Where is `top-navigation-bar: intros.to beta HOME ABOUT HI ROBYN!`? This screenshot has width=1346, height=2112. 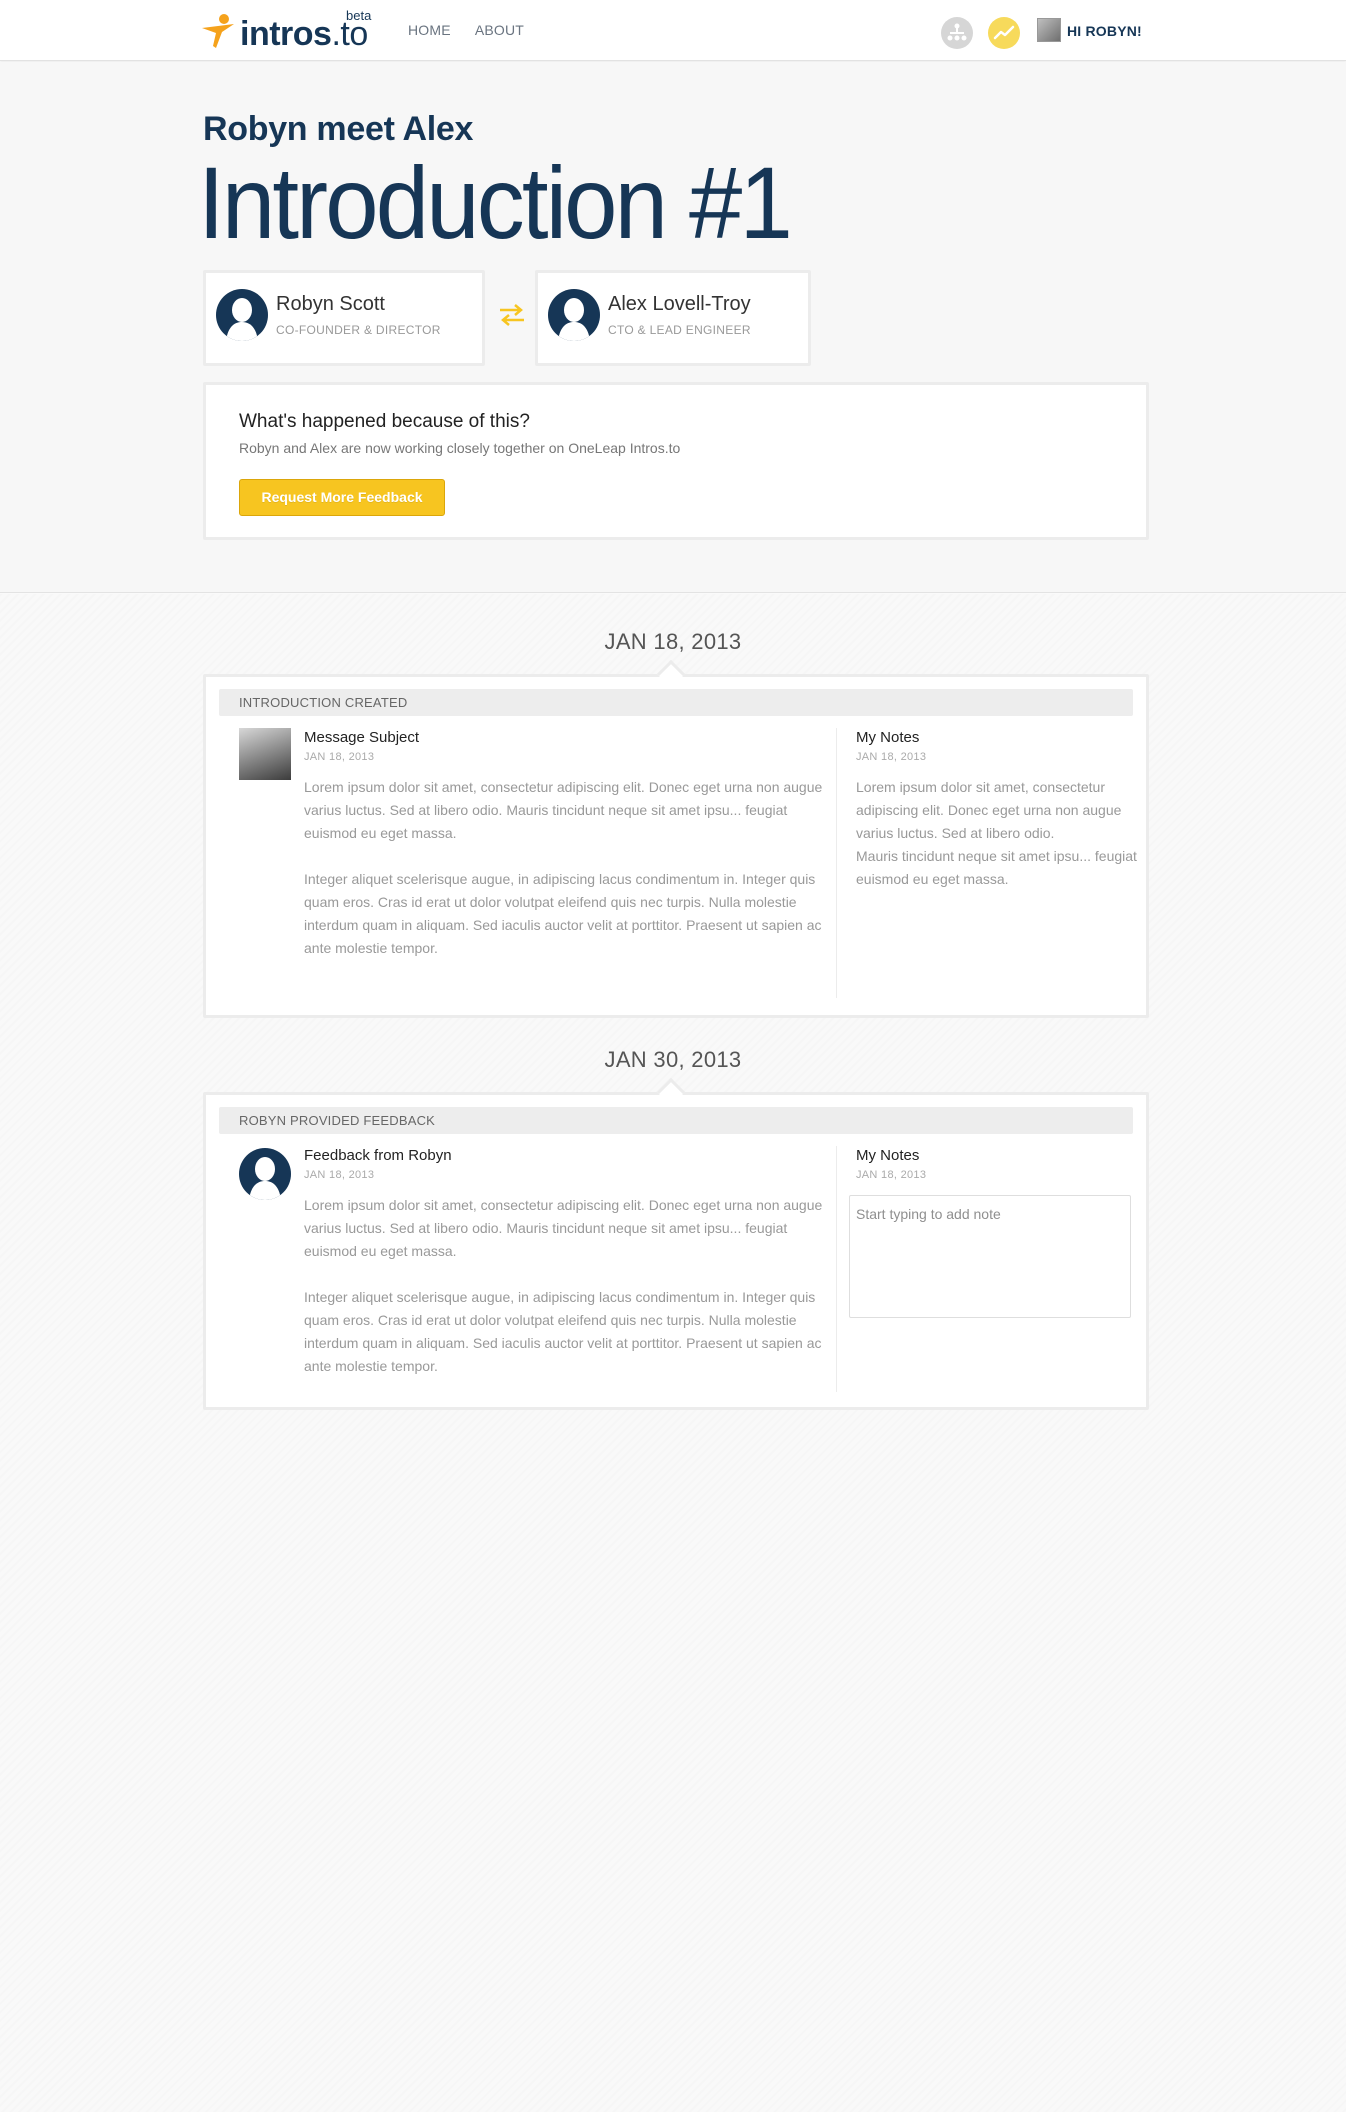 top-navigation-bar: intros.to beta HOME ABOUT HI ROBYN! is located at coordinates (673, 30).